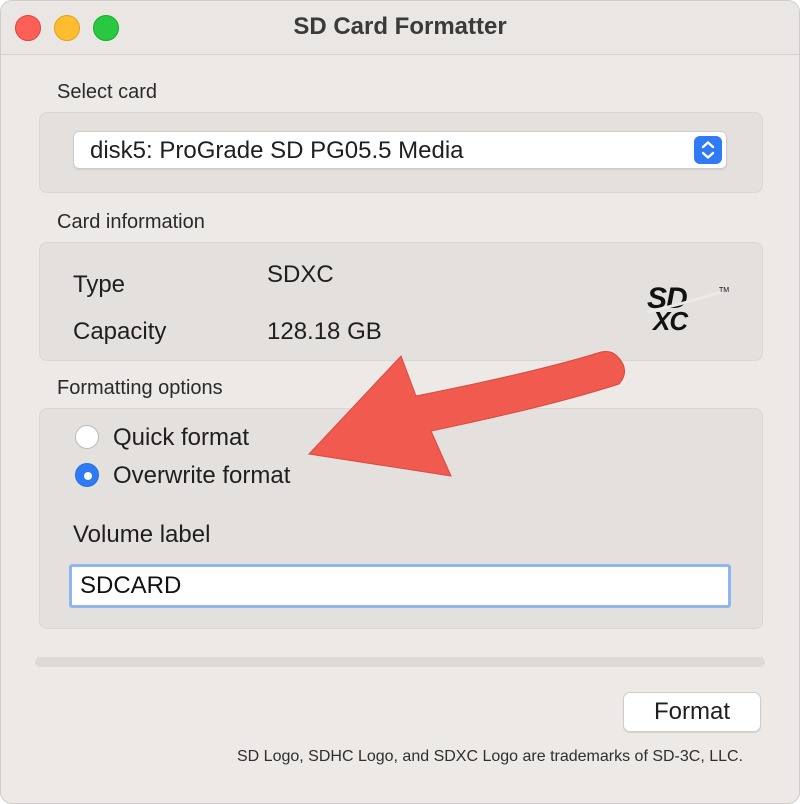  What do you see at coordinates (99, 284) in the screenshot?
I see `type-key: Type` at bounding box center [99, 284].